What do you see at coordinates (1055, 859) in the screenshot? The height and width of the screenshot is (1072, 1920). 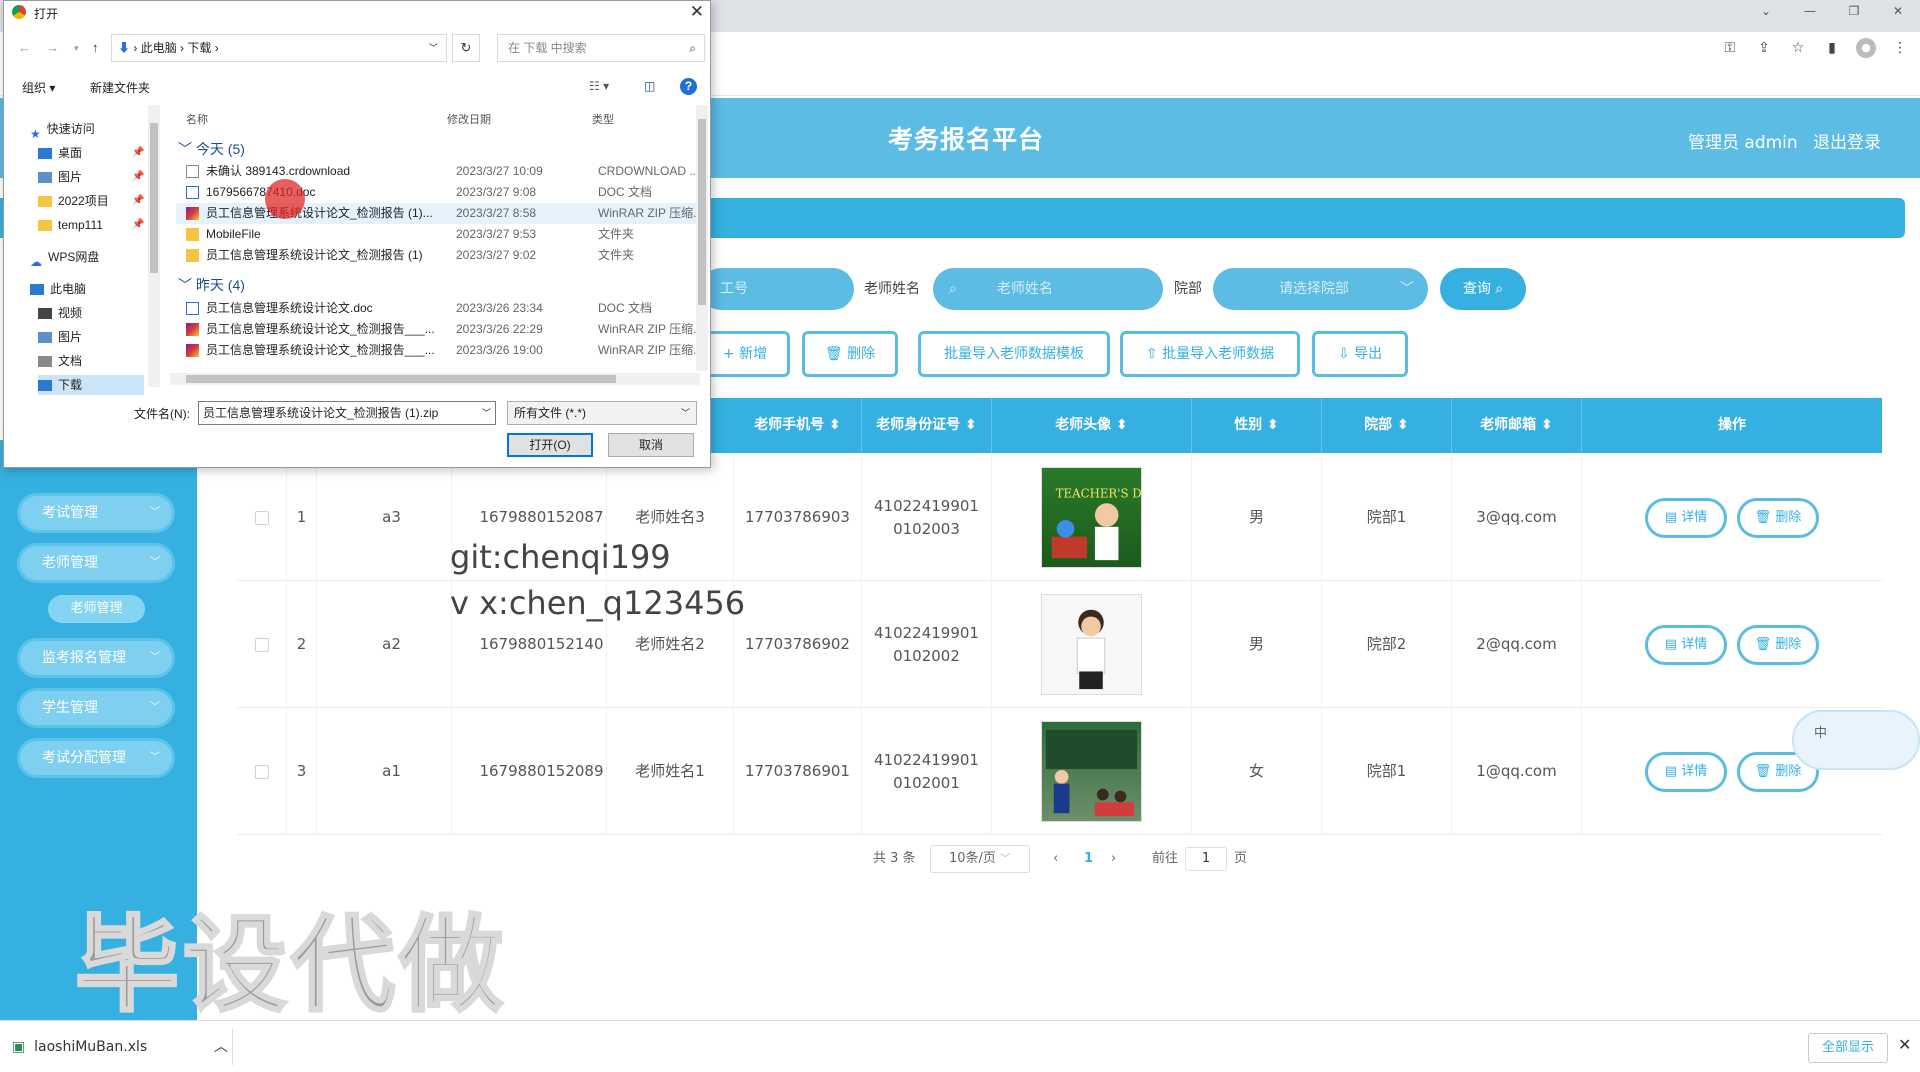 I see `prev-page-icon: ‹` at bounding box center [1055, 859].